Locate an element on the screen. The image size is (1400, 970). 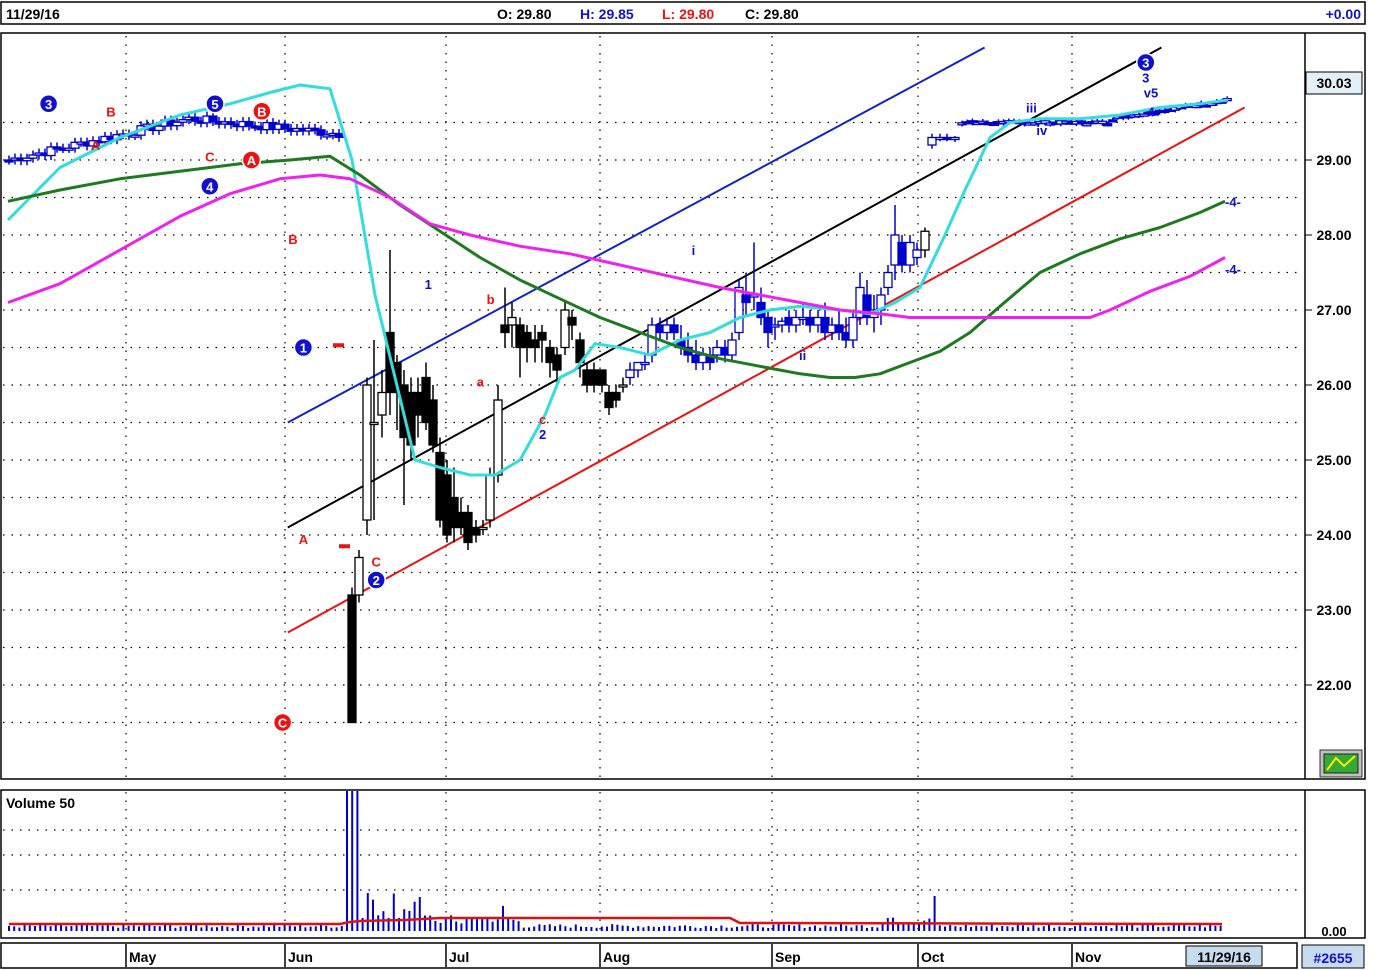
header-close: C: 29.80 is located at coordinates (772, 14).